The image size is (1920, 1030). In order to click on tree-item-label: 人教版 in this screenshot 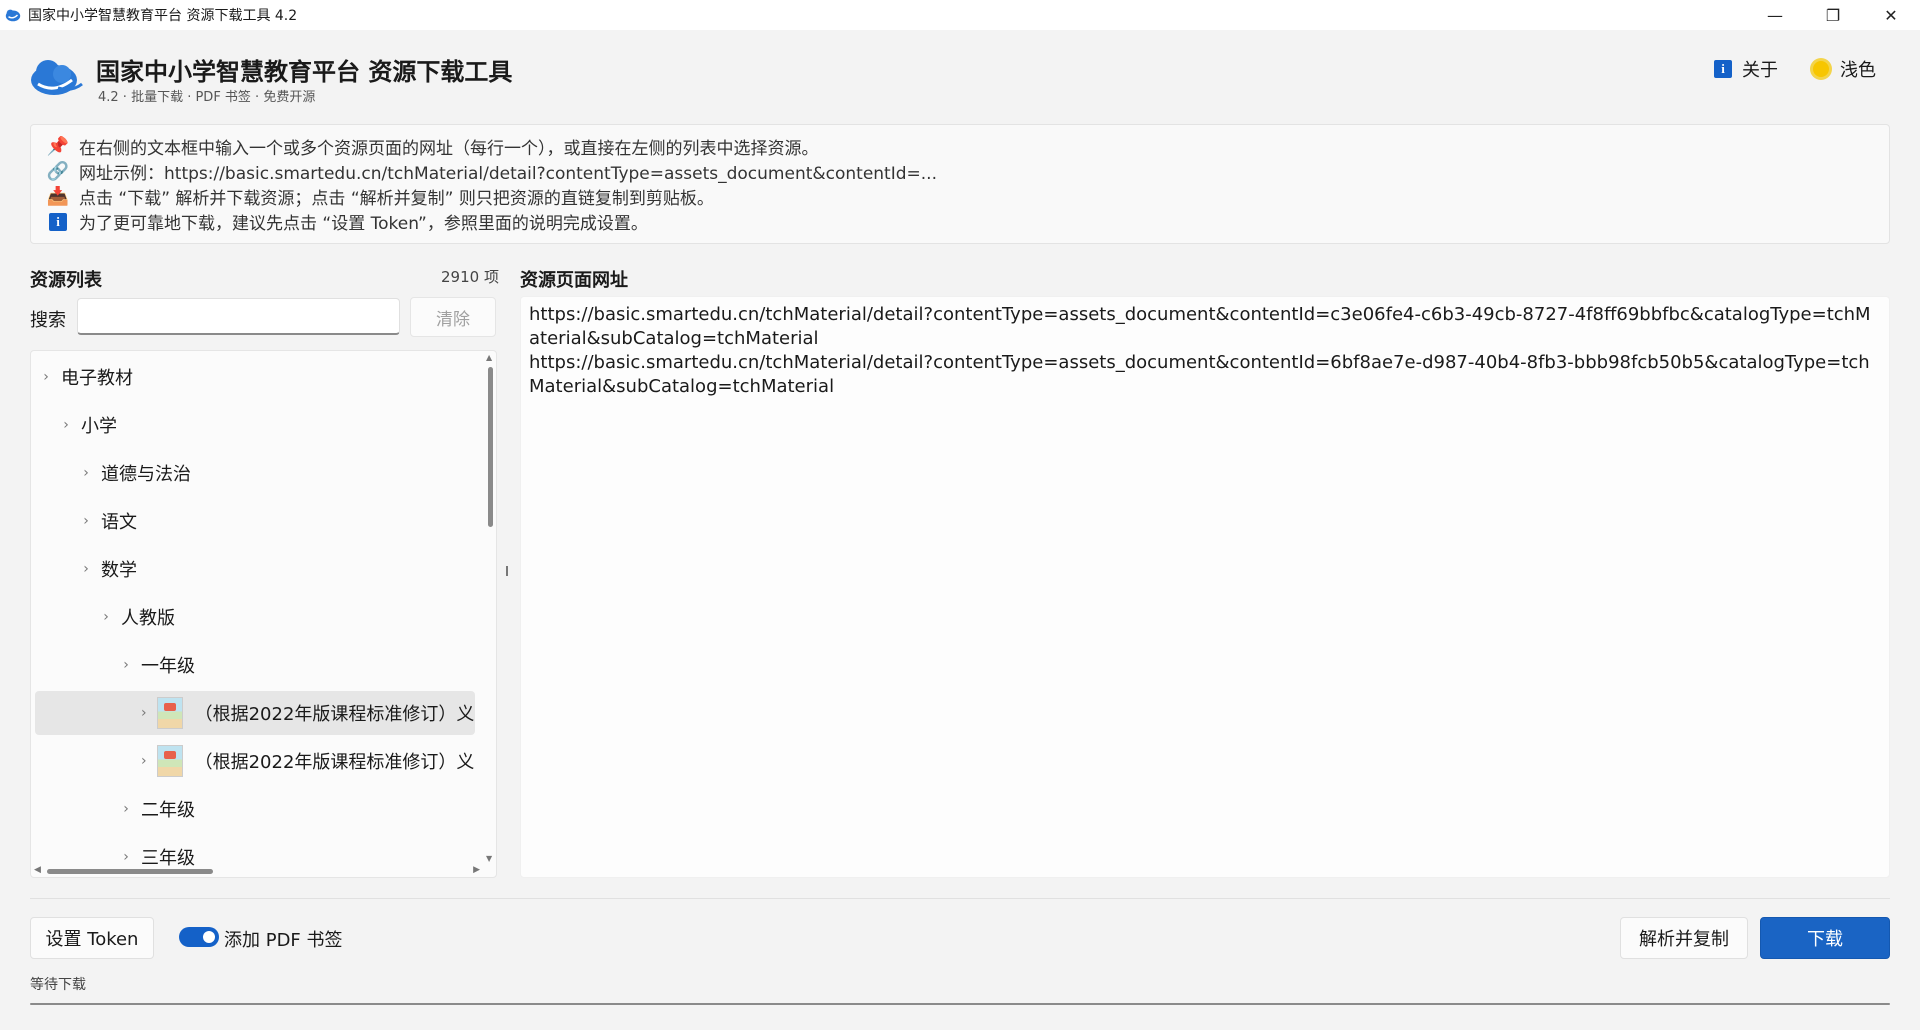, I will do `click(148, 618)`.